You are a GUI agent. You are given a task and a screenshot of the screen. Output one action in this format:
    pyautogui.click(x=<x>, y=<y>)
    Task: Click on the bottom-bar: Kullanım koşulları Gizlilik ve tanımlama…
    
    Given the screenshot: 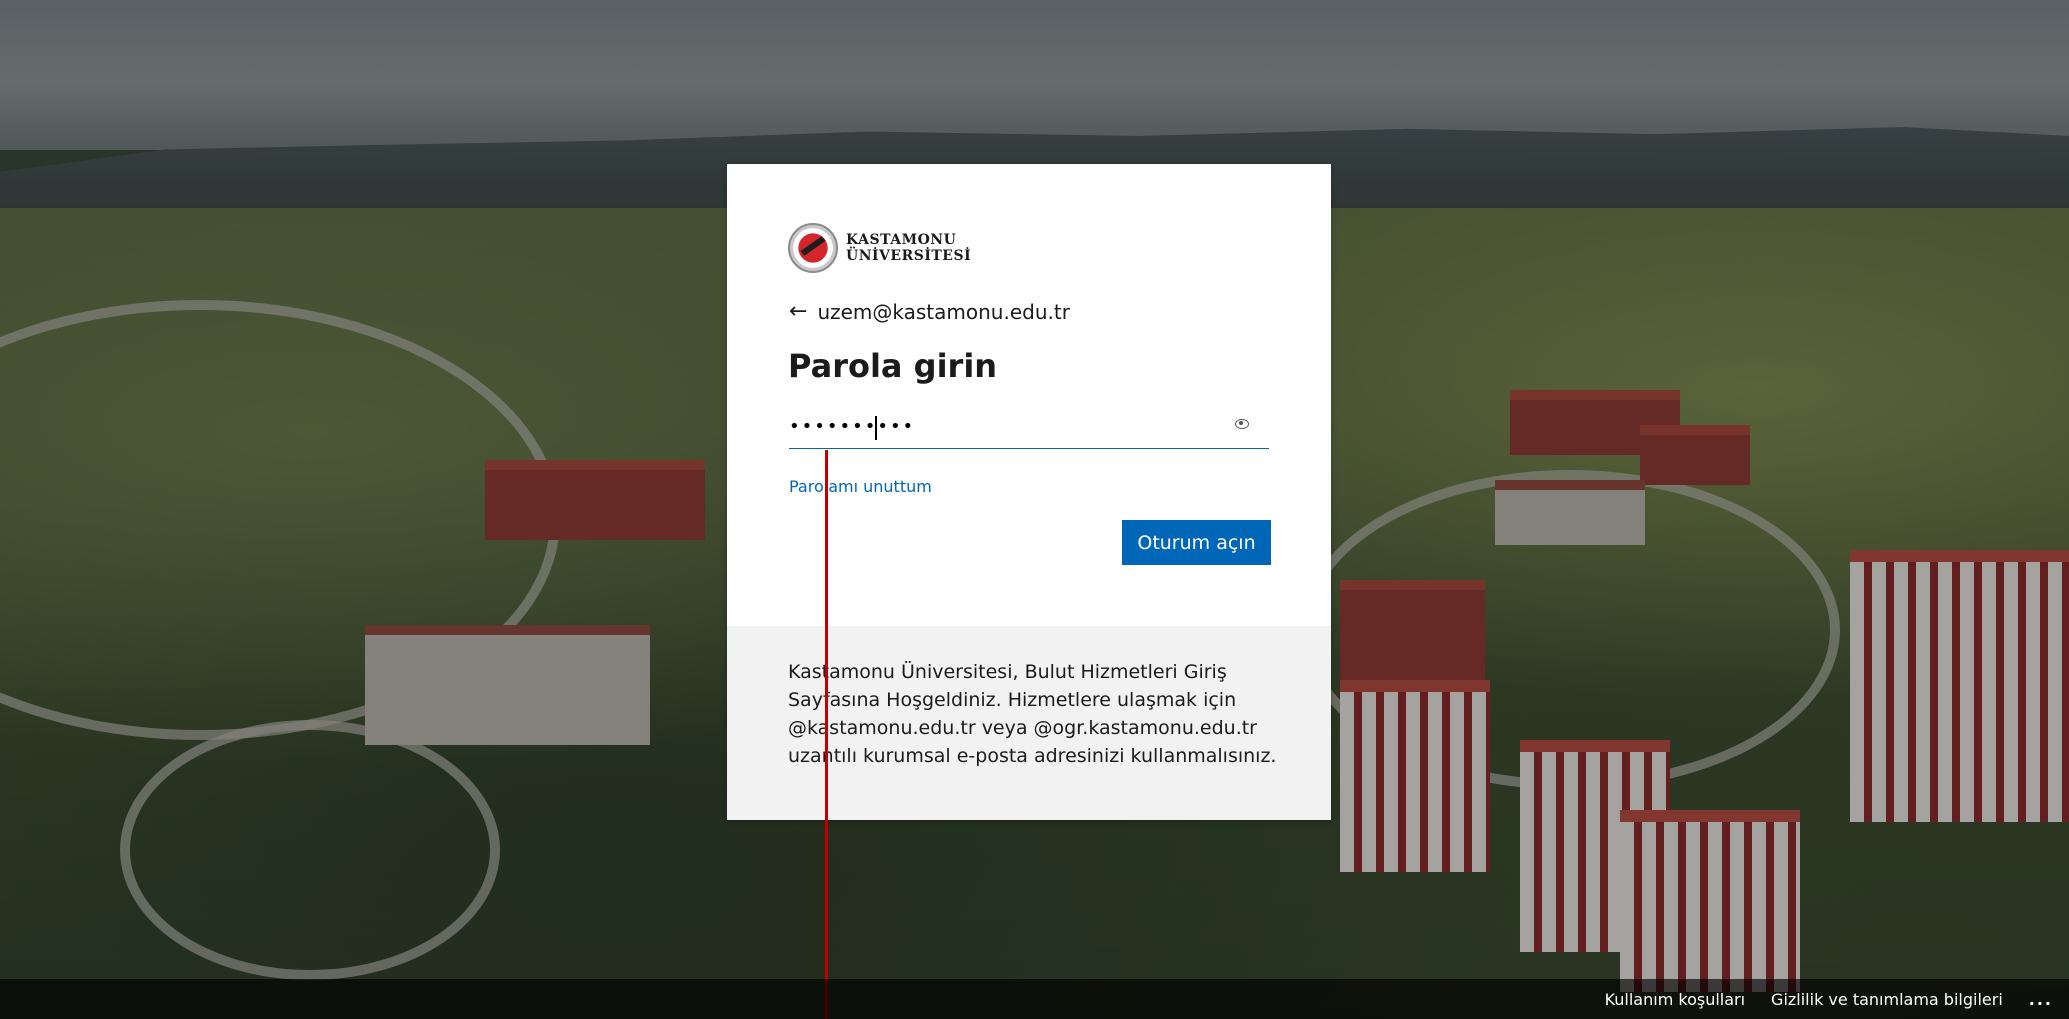 What is the action you would take?
    pyautogui.click(x=1034, y=999)
    